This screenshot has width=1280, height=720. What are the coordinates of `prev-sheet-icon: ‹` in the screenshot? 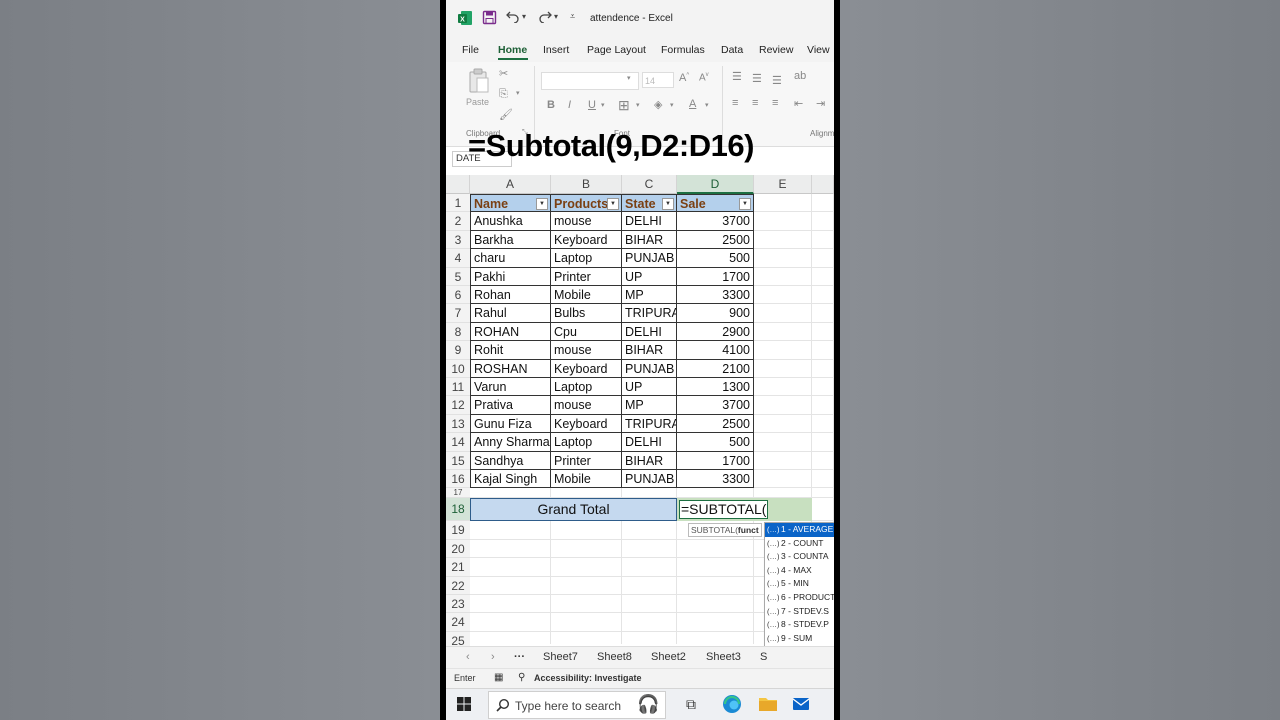 It's located at (468, 657).